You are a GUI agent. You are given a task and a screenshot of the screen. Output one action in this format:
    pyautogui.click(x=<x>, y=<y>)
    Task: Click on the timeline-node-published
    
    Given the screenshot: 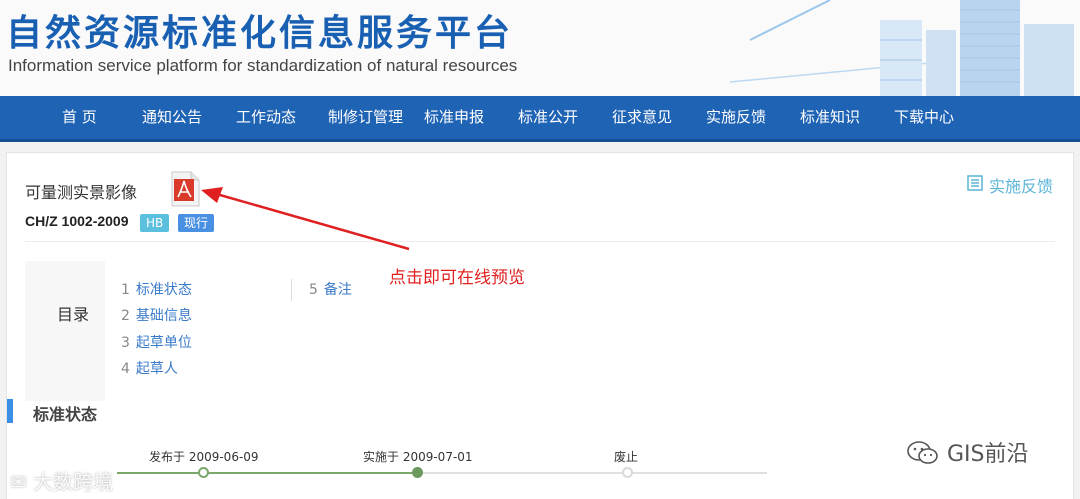 What is the action you would take?
    pyautogui.click(x=203, y=472)
    